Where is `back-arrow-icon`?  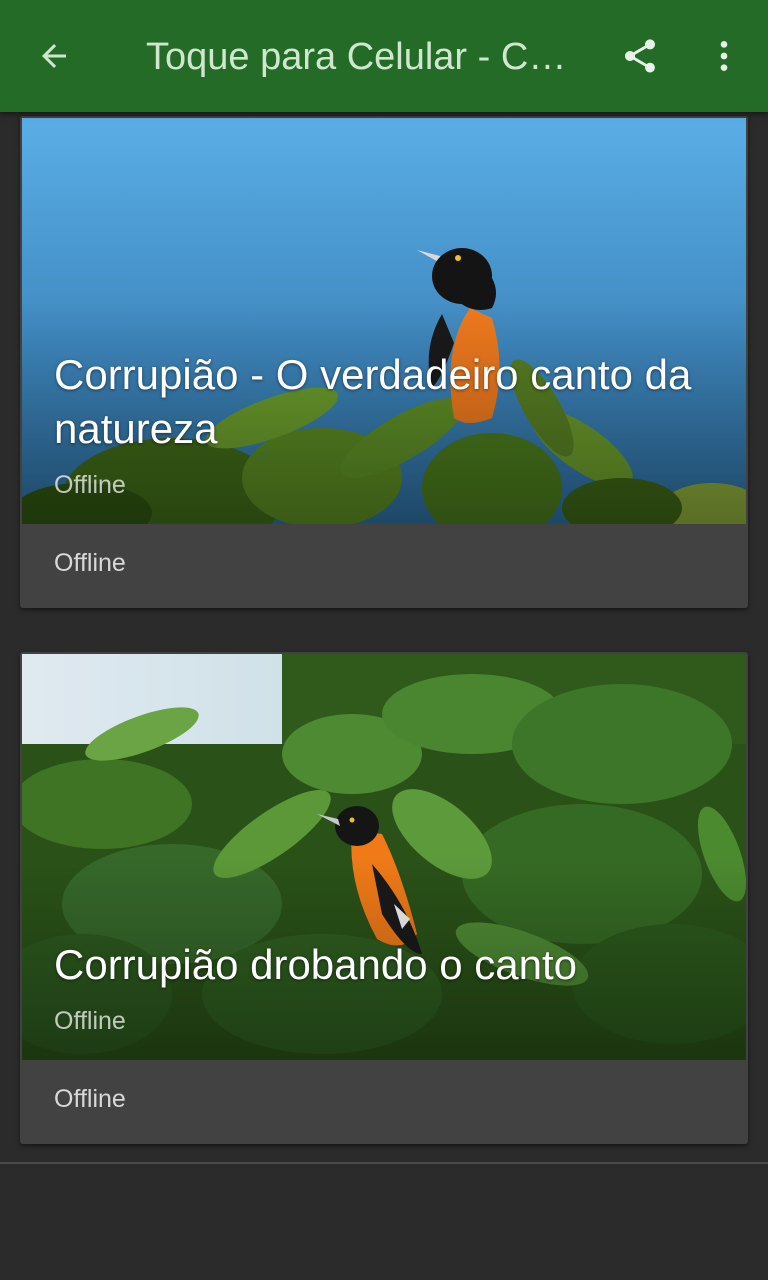
back-arrow-icon is located at coordinates (54, 56).